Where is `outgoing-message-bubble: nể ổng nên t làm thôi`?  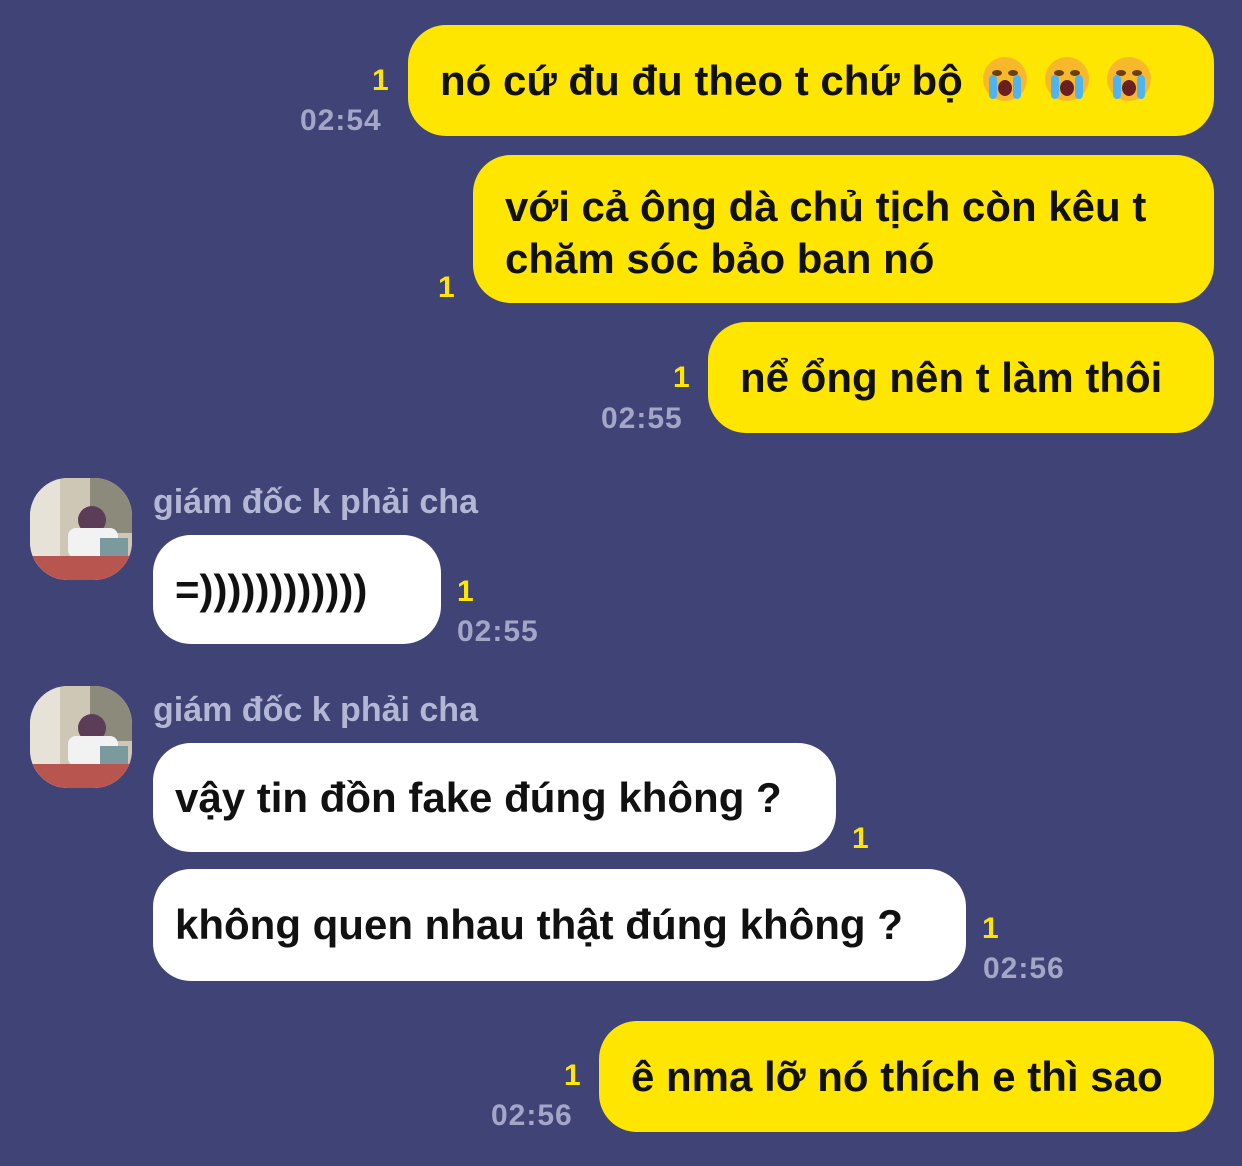 outgoing-message-bubble: nể ổng nên t làm thôi is located at coordinates (961, 377).